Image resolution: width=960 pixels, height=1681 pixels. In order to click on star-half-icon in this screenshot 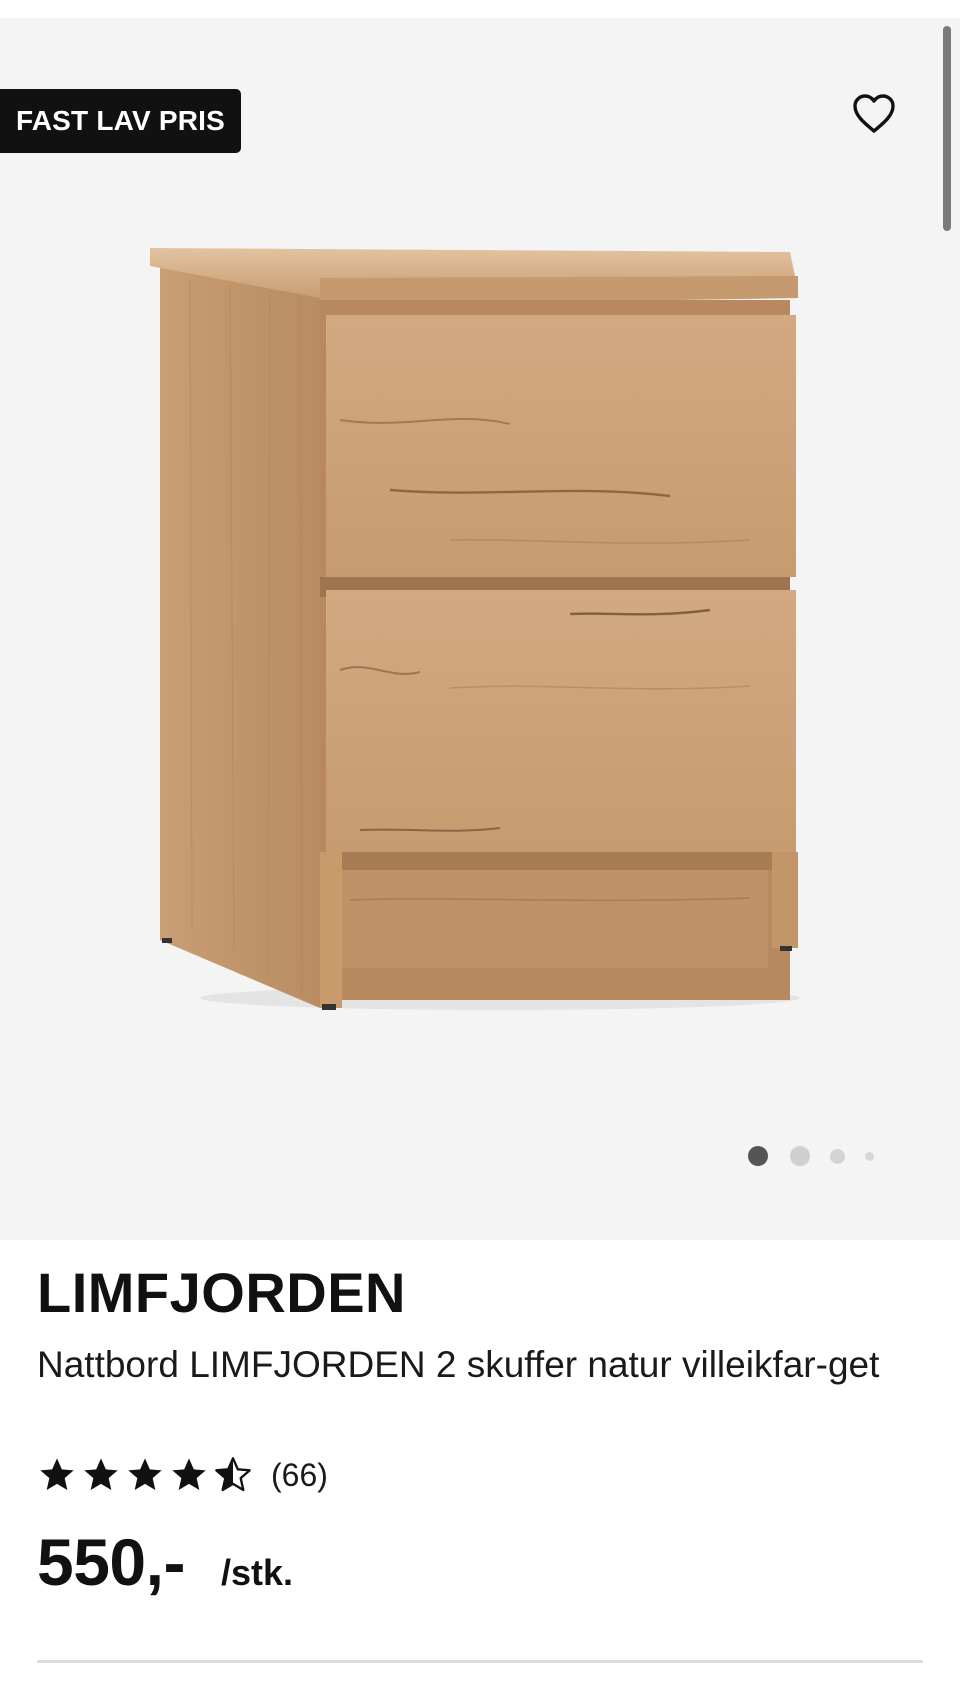, I will do `click(233, 1474)`.